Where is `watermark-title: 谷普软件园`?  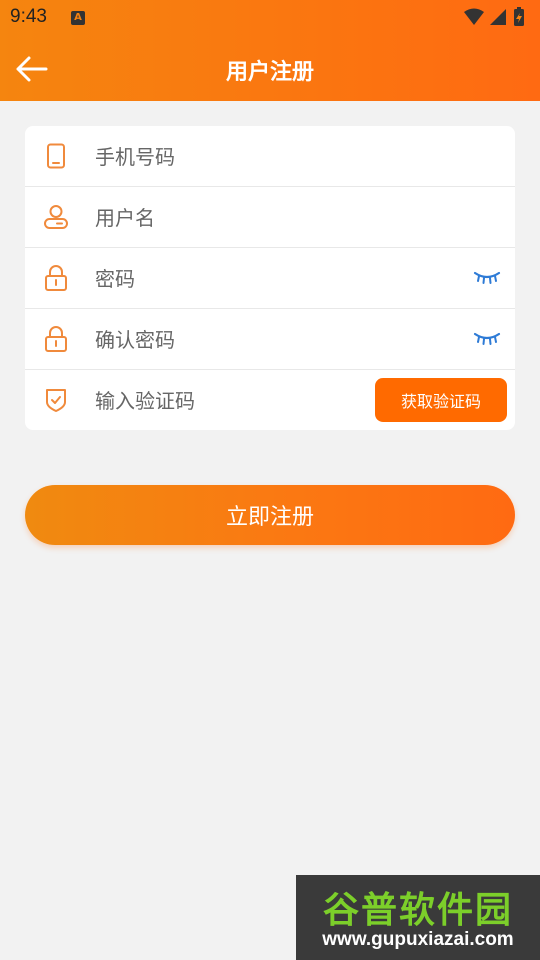 watermark-title: 谷普软件园 is located at coordinates (417, 910).